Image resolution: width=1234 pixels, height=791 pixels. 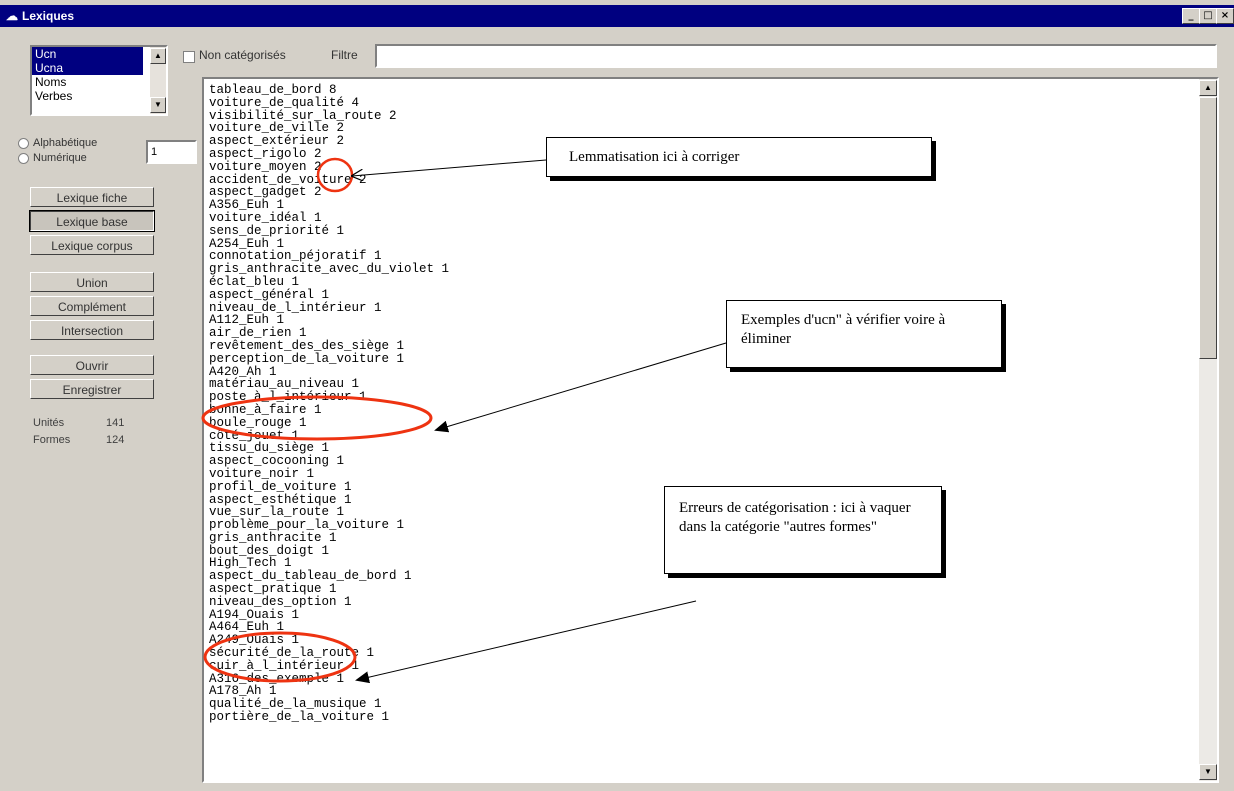 I want to click on lexicon-line: voiture_de_qualité 4, so click(x=284, y=102).